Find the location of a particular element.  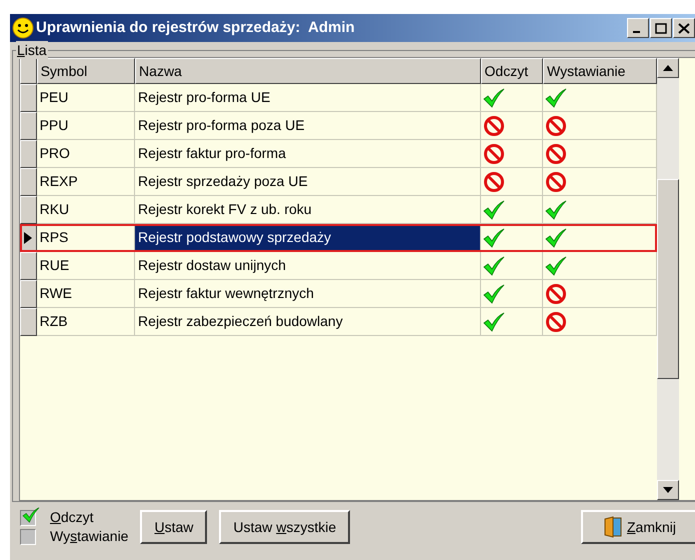

table-row: PPU Rejestr pro-forma poza UE is located at coordinates (338, 126).